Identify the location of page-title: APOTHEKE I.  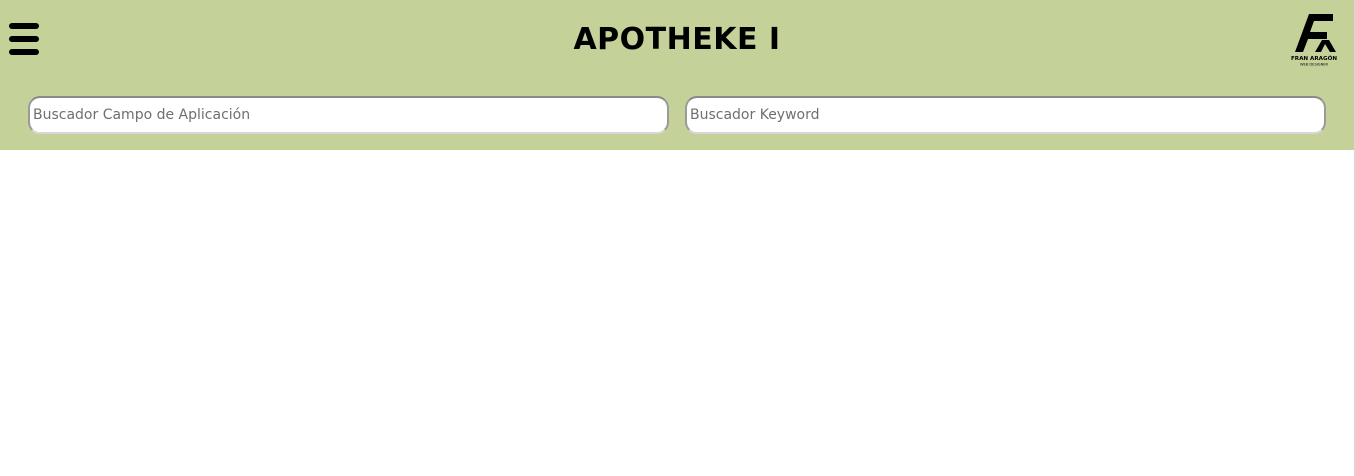
(677, 39).